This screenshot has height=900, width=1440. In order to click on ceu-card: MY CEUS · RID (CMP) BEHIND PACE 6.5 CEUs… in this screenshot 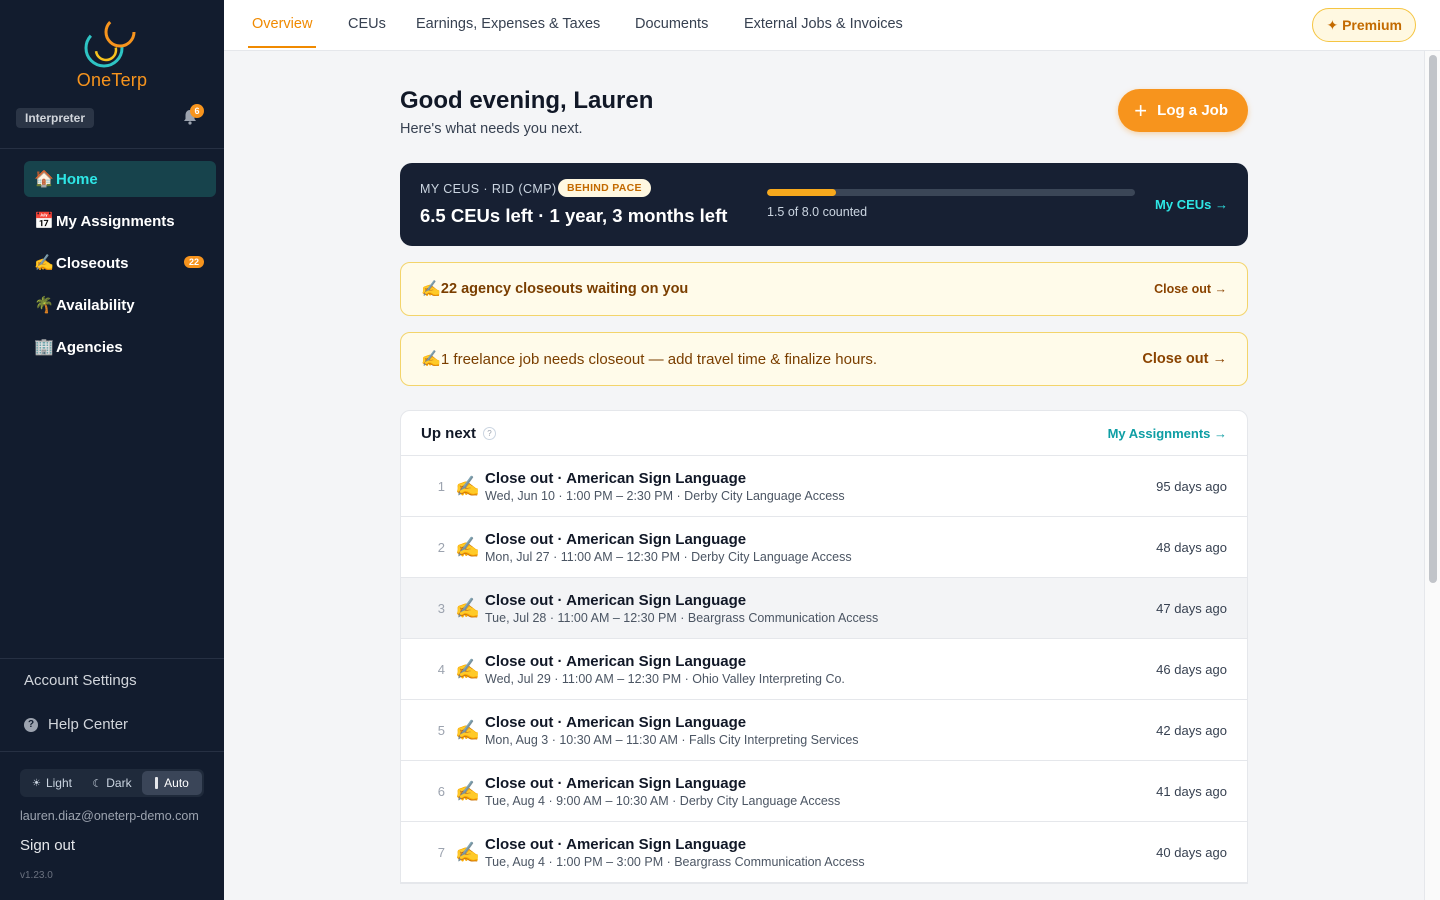, I will do `click(824, 204)`.